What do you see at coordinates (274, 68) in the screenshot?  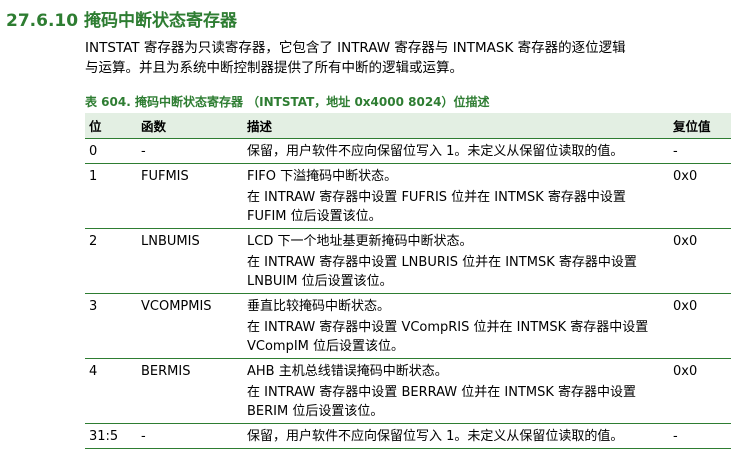 I see `intro-line-2: 与运算。并且为系统中断控制器提供了所有中断的逻辑或运算。` at bounding box center [274, 68].